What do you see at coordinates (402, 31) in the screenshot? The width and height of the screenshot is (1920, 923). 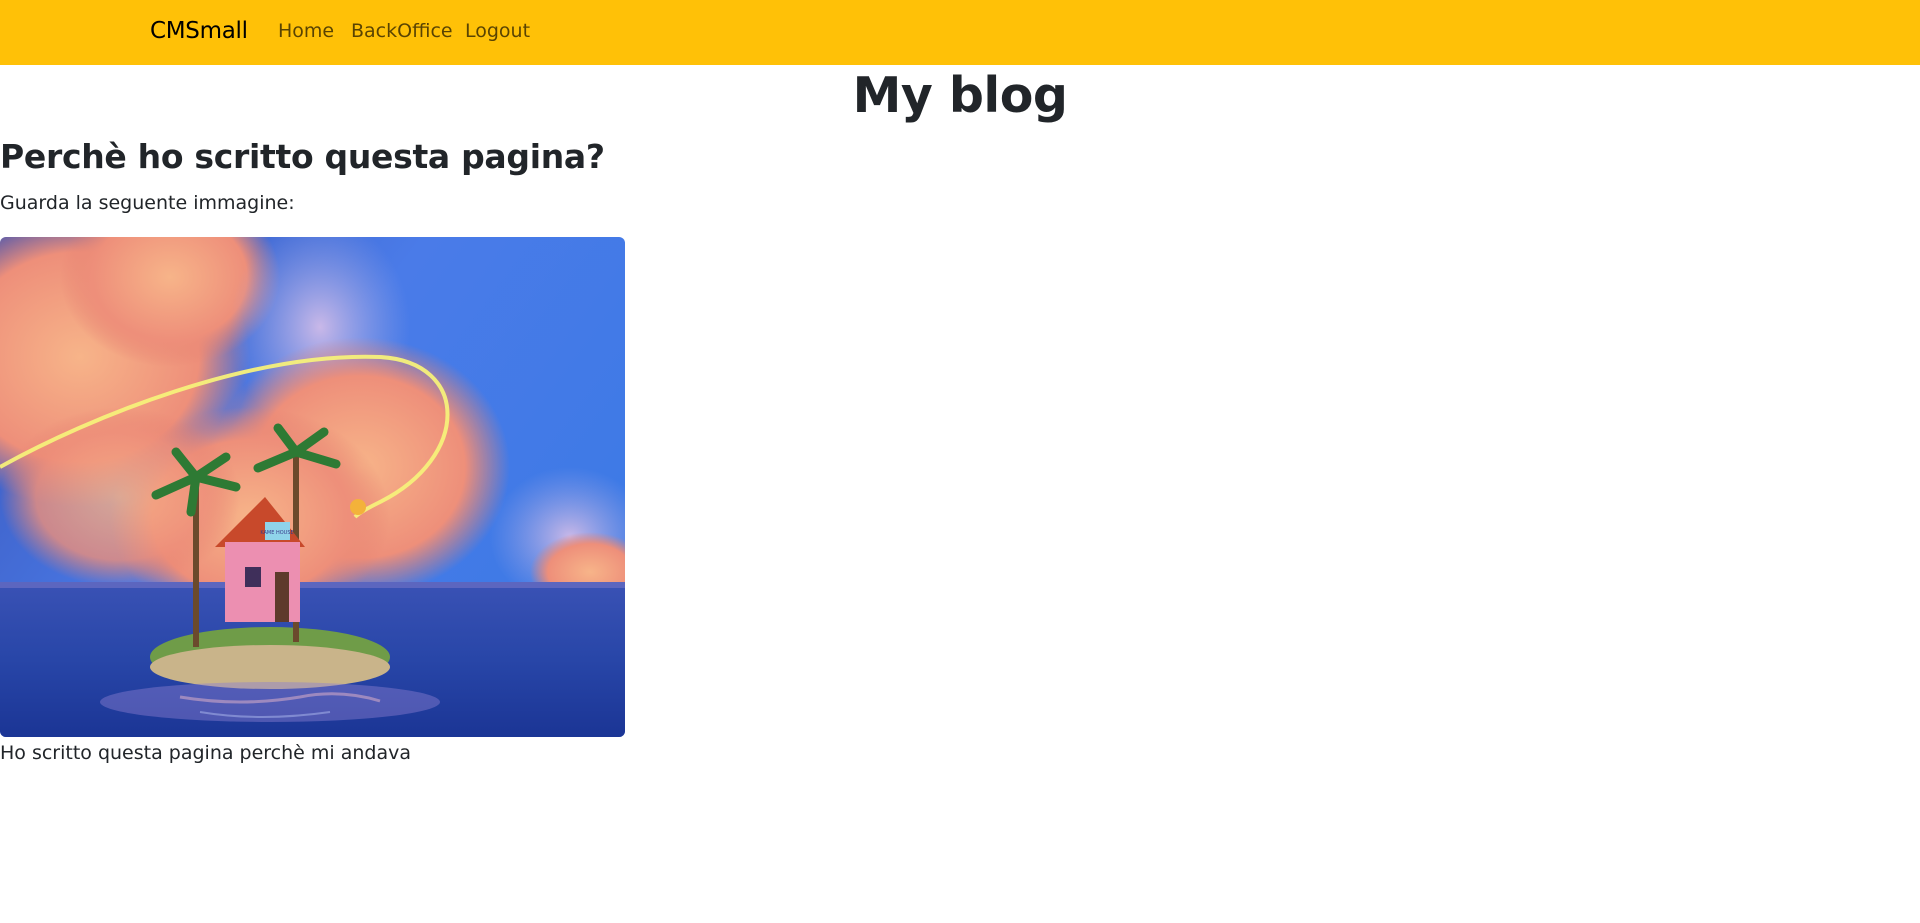 I see `nav-link-backoffice: BackOffice` at bounding box center [402, 31].